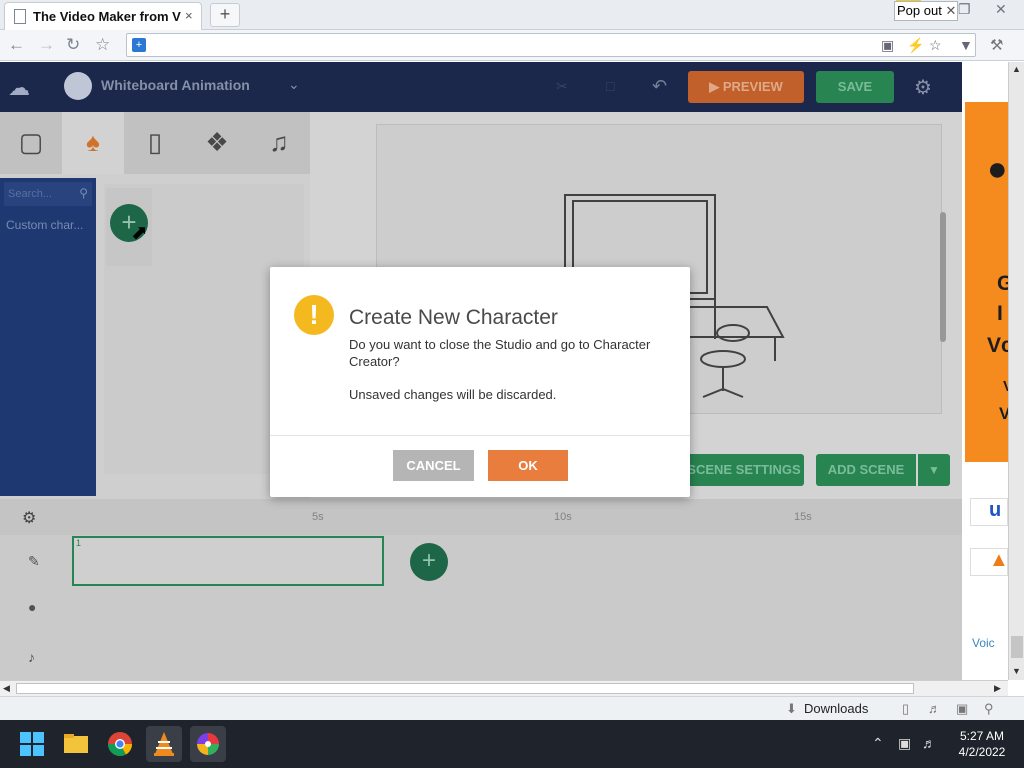 Image resolution: width=1024 pixels, height=768 pixels. What do you see at coordinates (225, 15) in the screenshot?
I see `new-tab-button: +` at bounding box center [225, 15].